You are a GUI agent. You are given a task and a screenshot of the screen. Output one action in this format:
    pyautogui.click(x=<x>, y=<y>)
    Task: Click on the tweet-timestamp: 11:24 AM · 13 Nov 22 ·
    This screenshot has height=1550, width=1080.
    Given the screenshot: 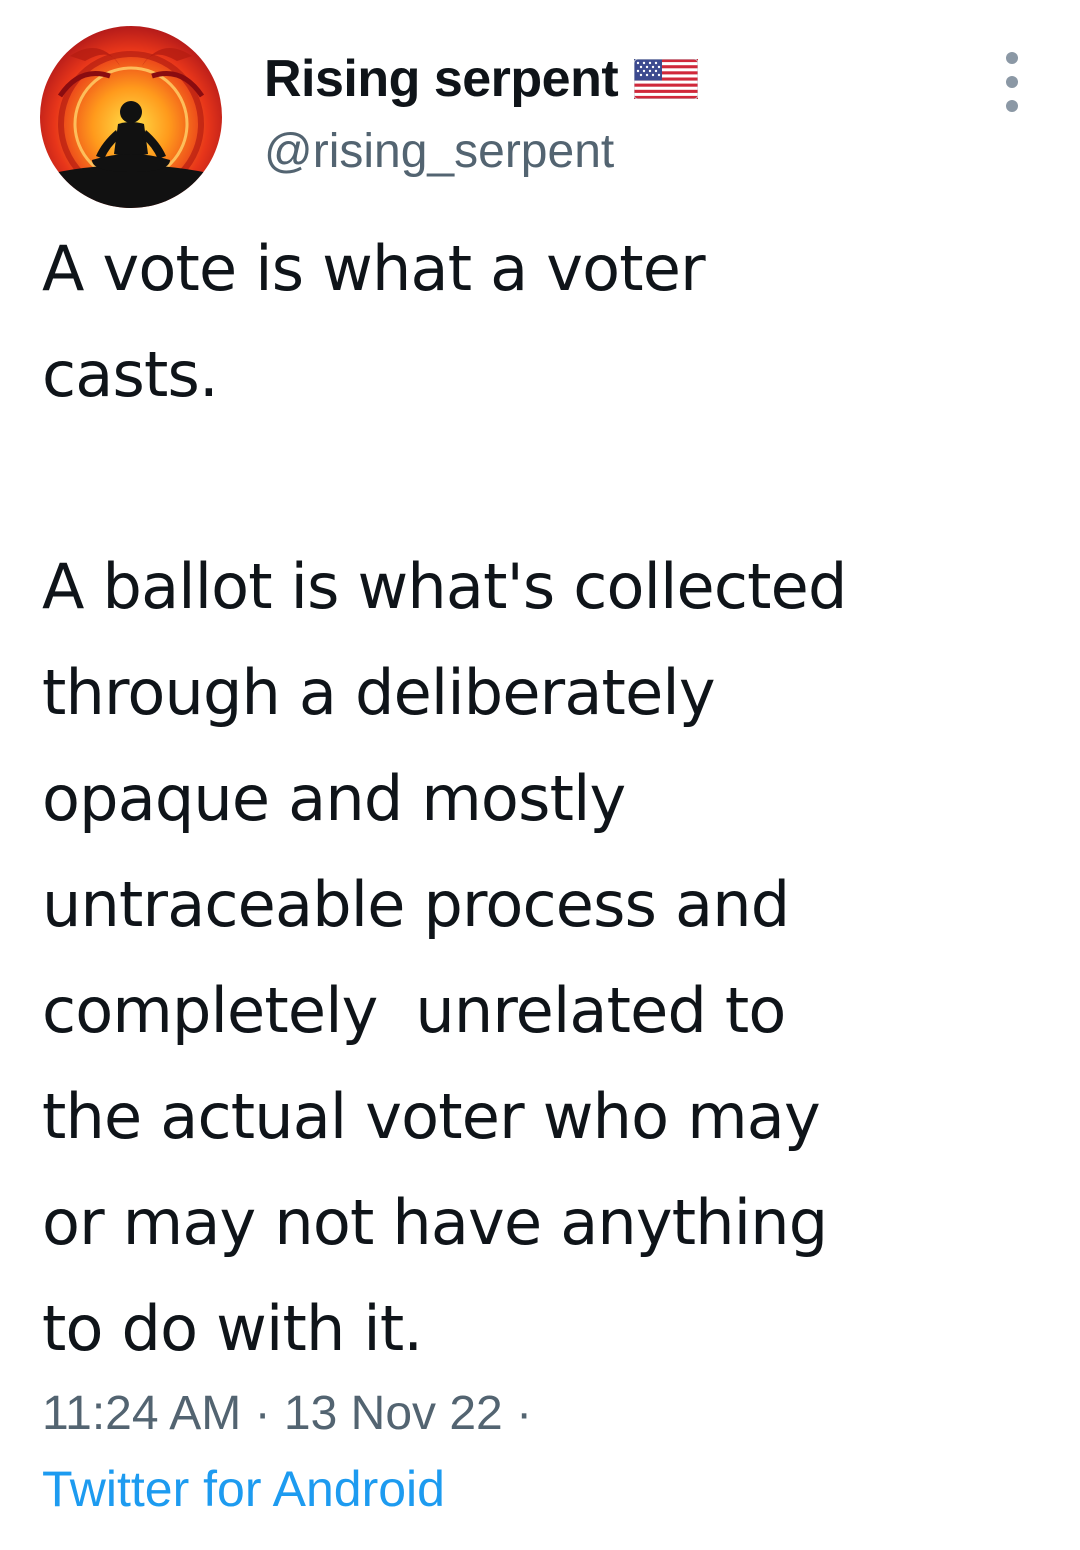 What is the action you would take?
    pyautogui.click(x=287, y=1413)
    